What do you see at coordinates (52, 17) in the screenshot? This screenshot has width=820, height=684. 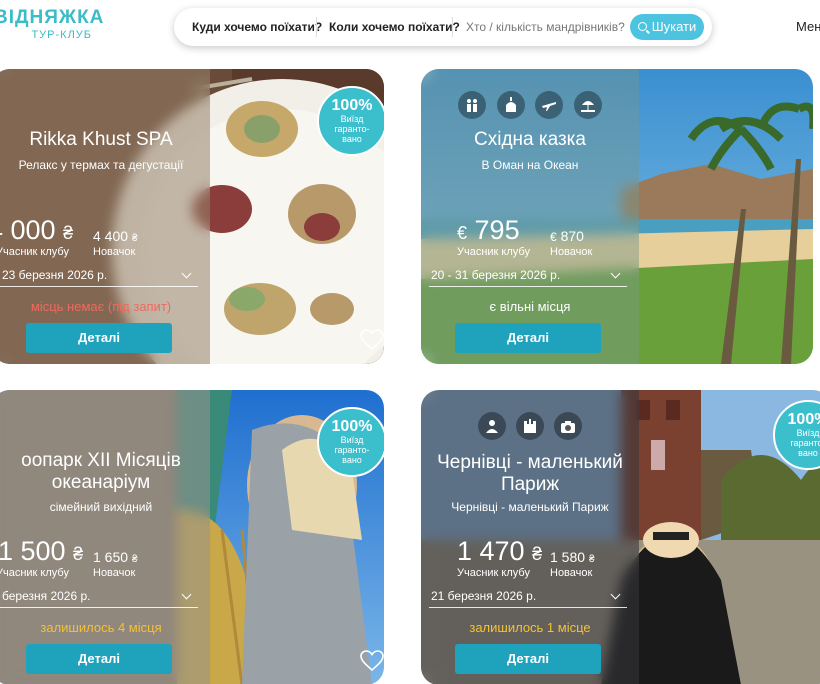 I see `logo-main-text: ВІДНЯЖКА` at bounding box center [52, 17].